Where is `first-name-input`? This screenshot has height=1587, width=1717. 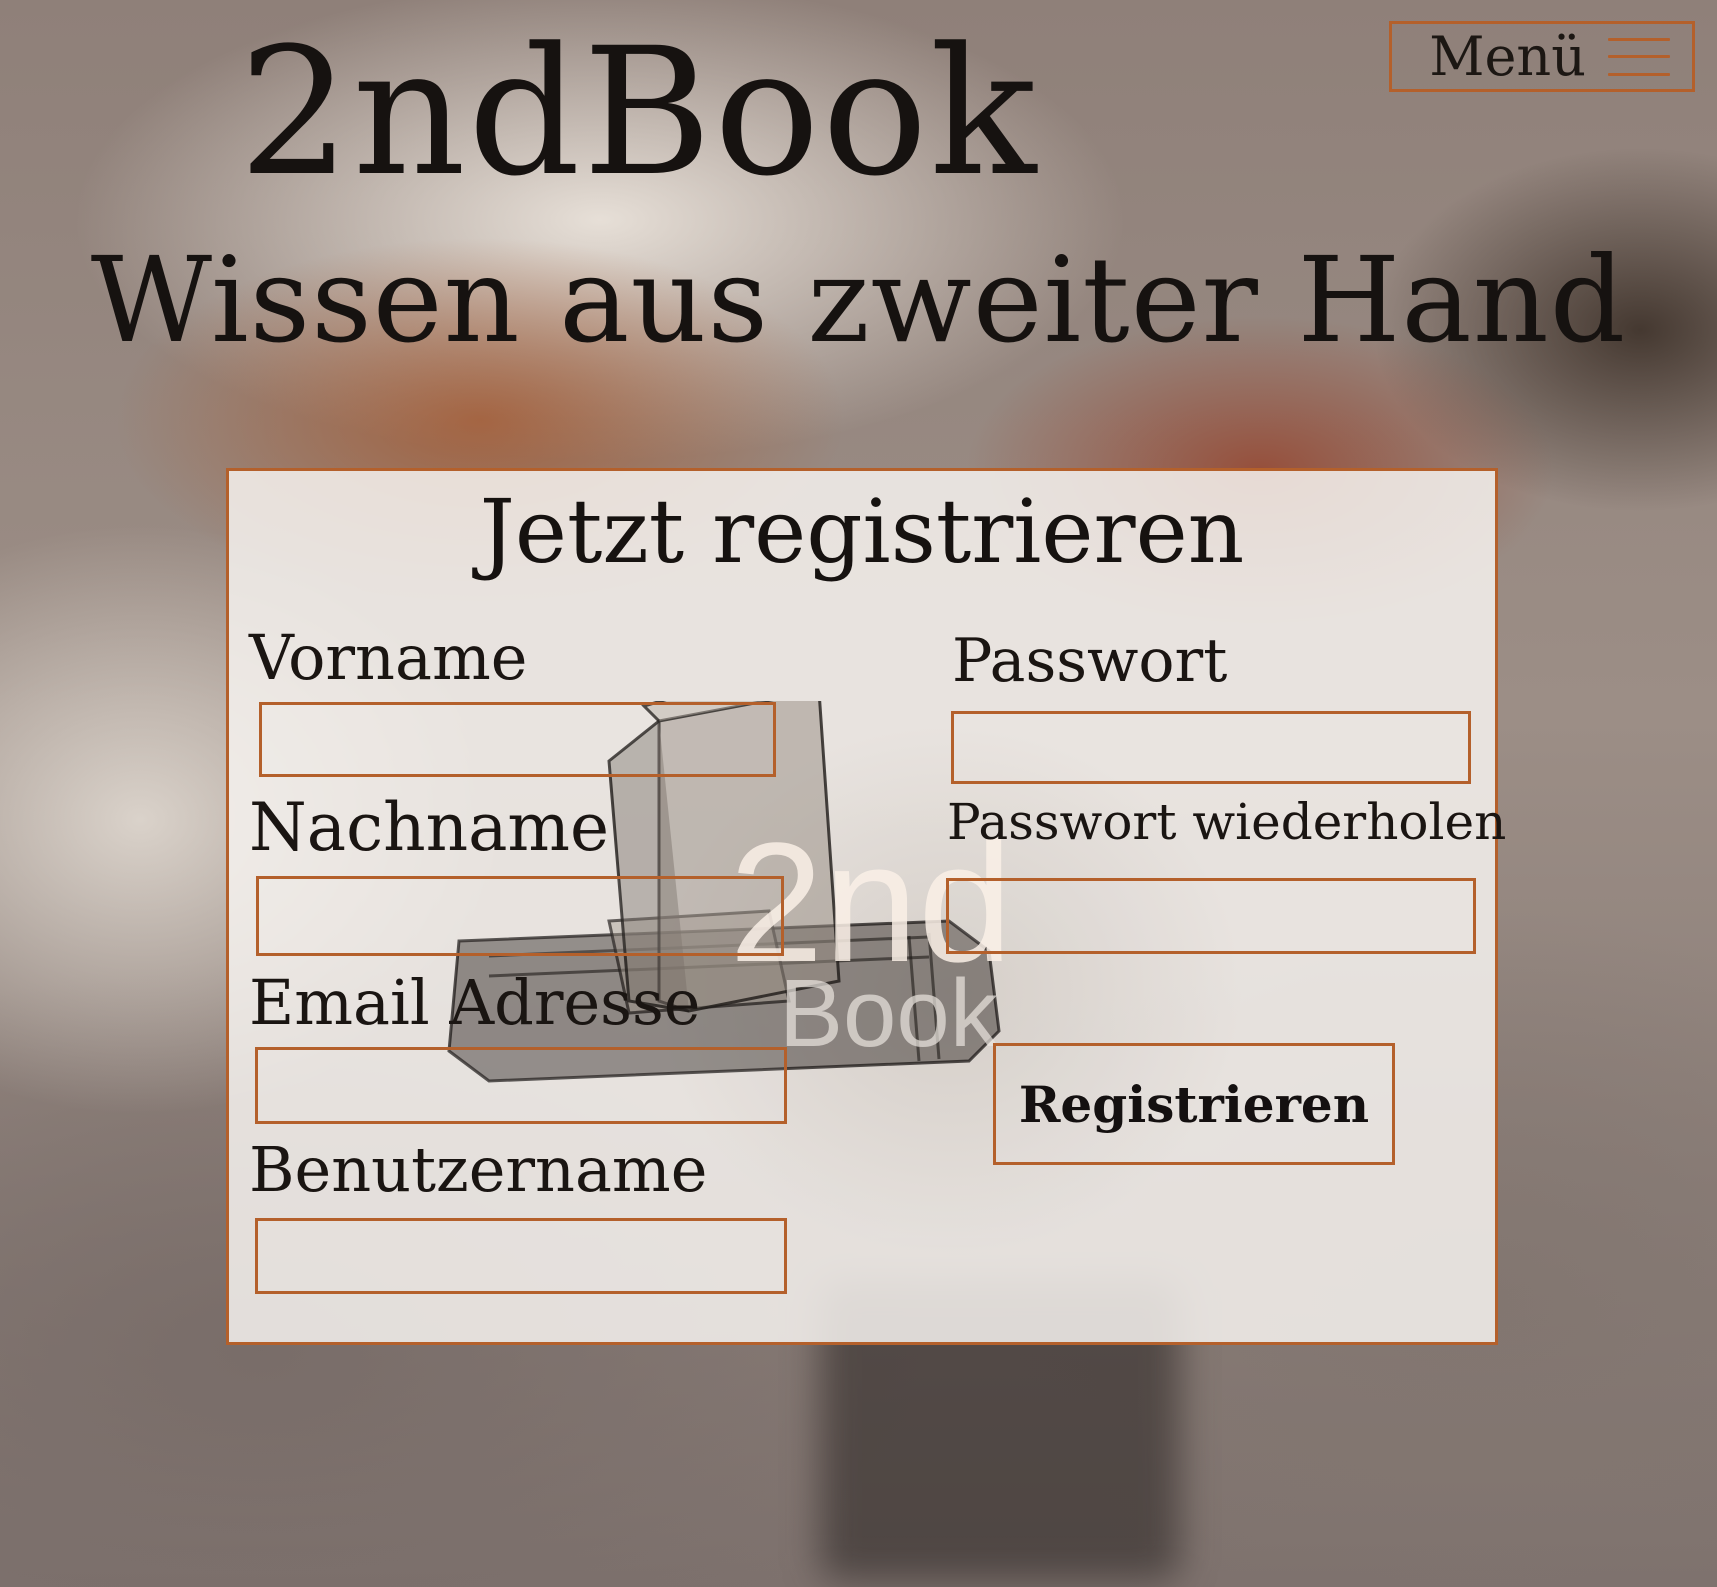
first-name-input is located at coordinates (517, 739).